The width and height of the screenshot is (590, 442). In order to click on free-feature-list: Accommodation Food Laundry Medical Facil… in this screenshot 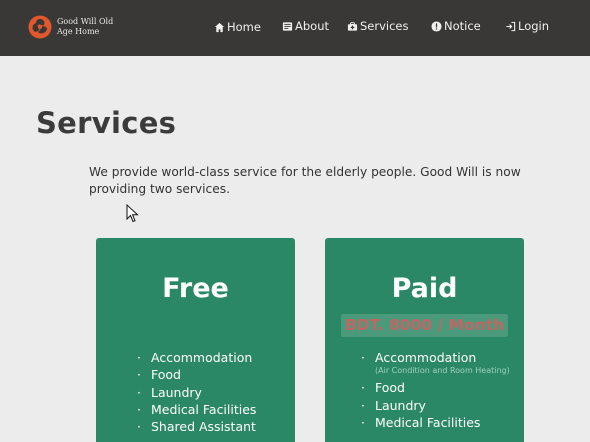, I will do `click(196, 392)`.